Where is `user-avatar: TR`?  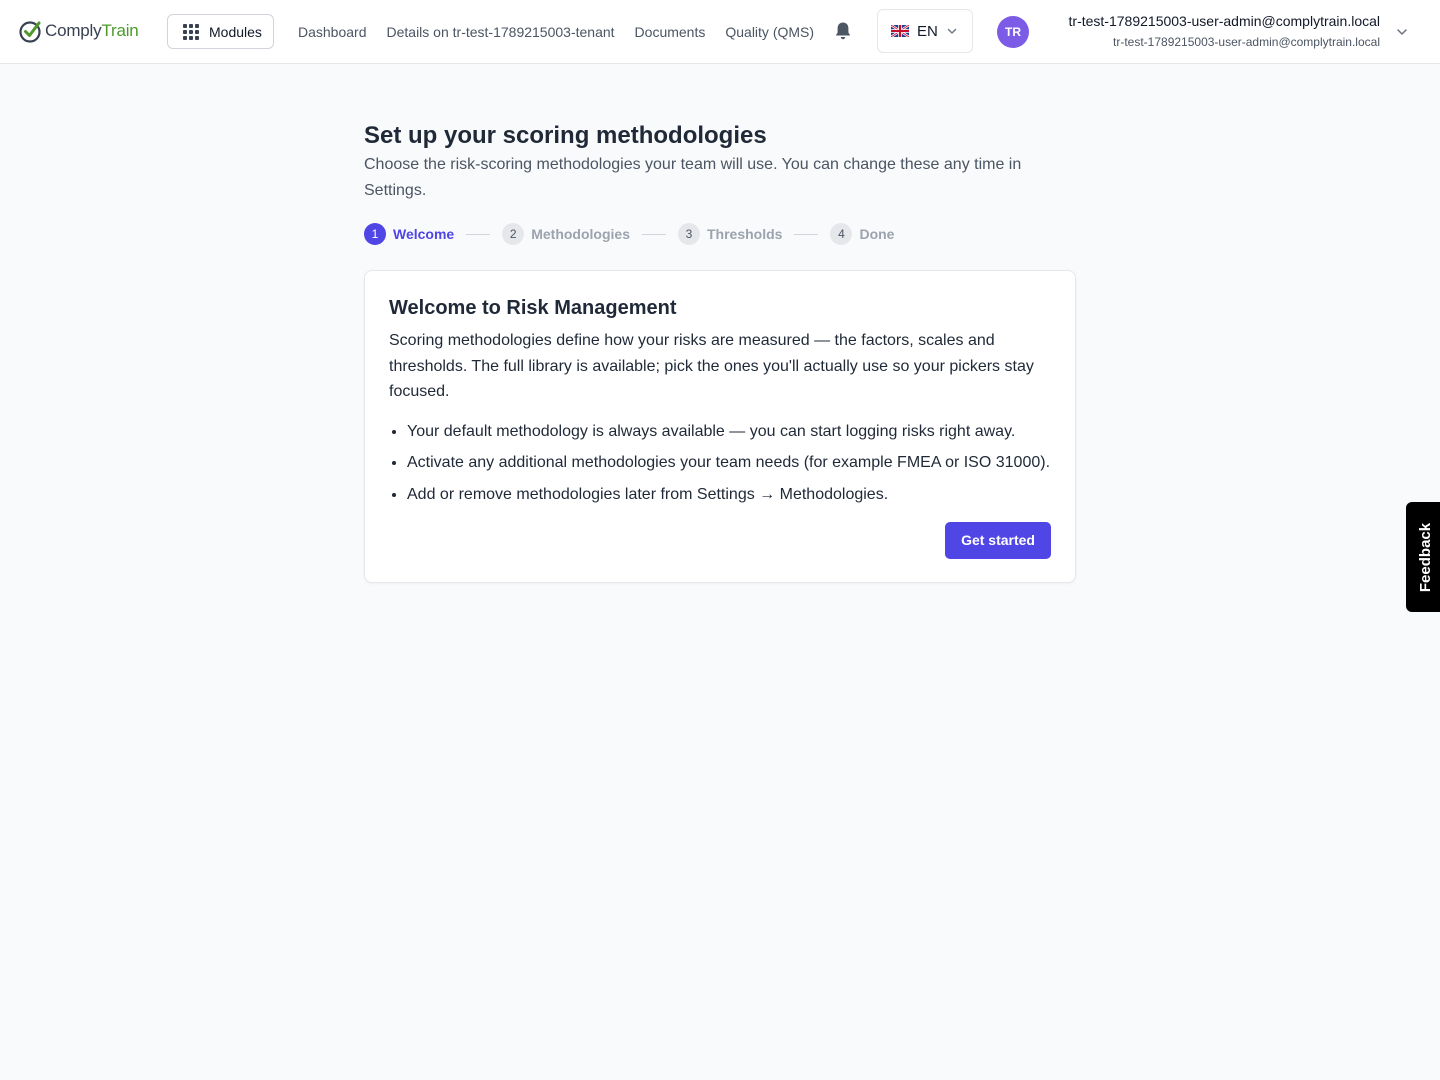
user-avatar: TR is located at coordinates (1013, 32).